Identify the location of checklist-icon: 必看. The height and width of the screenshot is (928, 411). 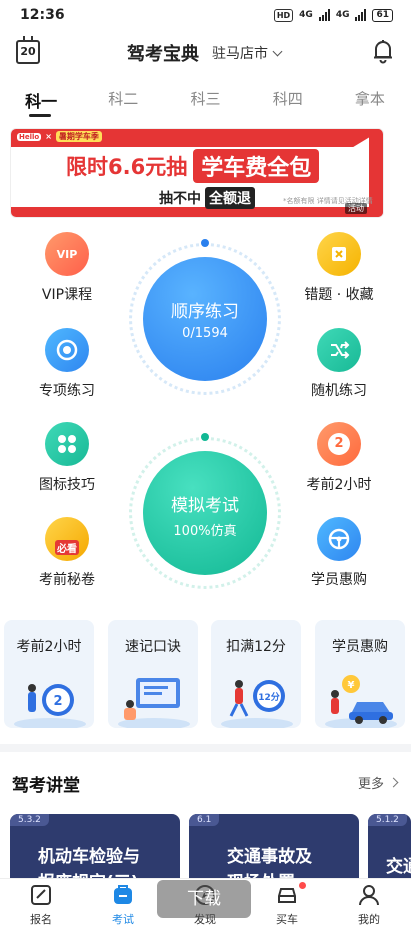
(67, 539).